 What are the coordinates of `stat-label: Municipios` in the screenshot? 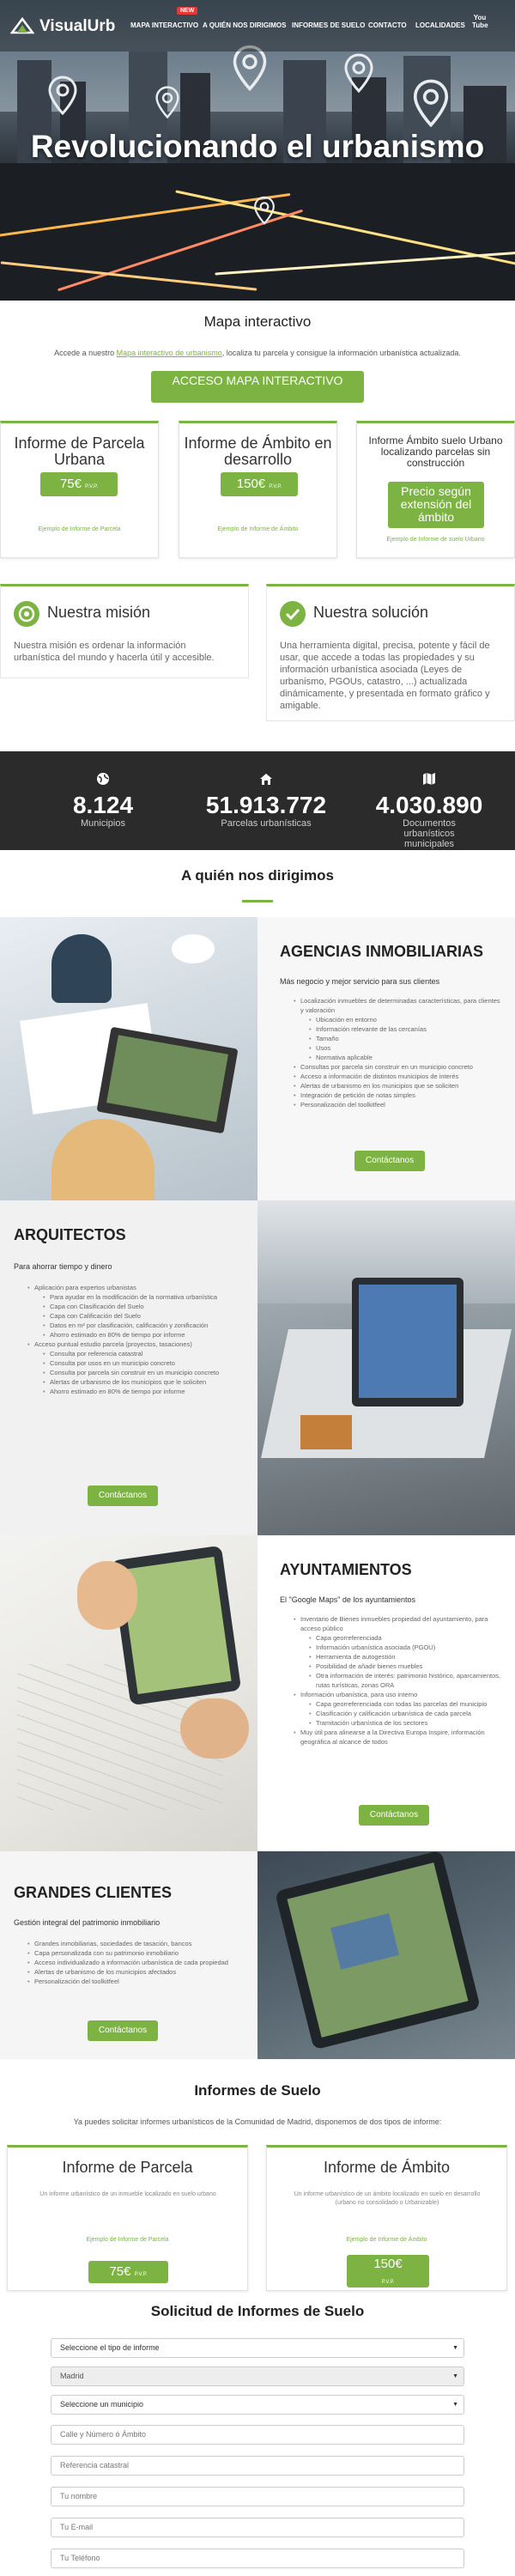 It's located at (103, 823).